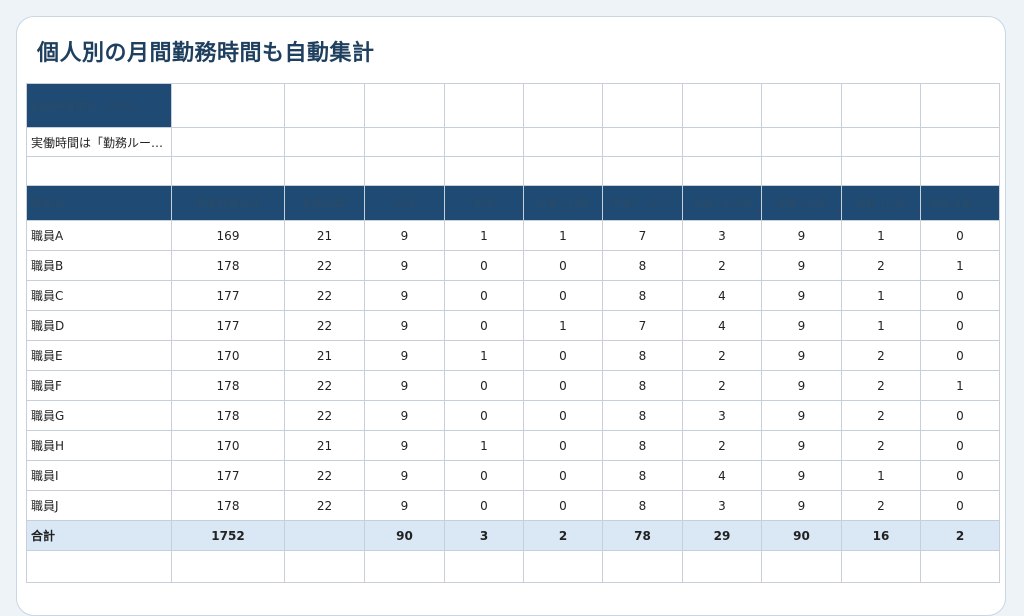 The image size is (1024, 616). I want to click on staff-name-cell: 職員E, so click(99, 355).